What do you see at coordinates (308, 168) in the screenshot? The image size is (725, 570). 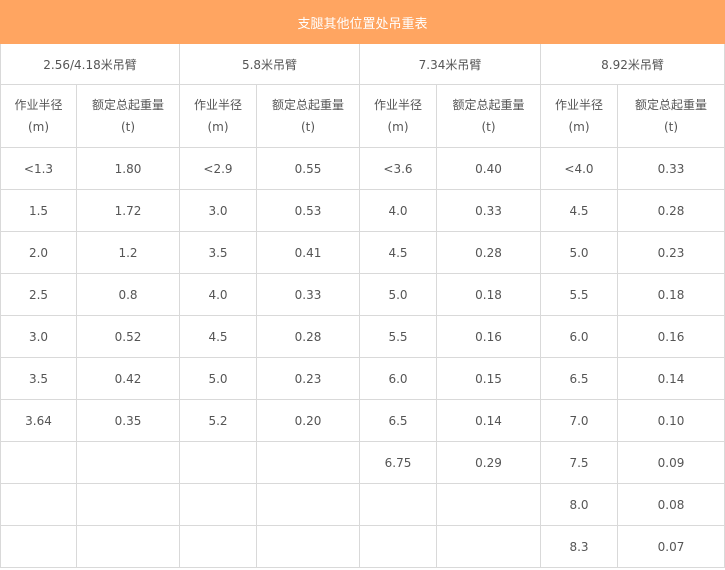 I see `load-cell: 0.55` at bounding box center [308, 168].